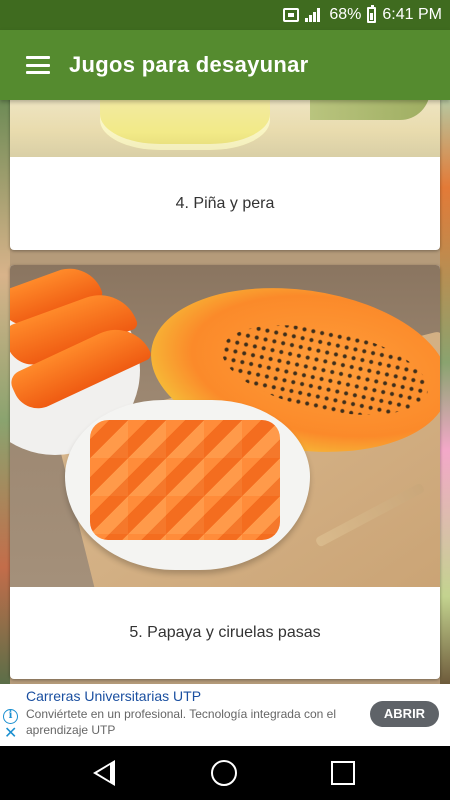  What do you see at coordinates (225, 128) in the screenshot?
I see `juice-image` at bounding box center [225, 128].